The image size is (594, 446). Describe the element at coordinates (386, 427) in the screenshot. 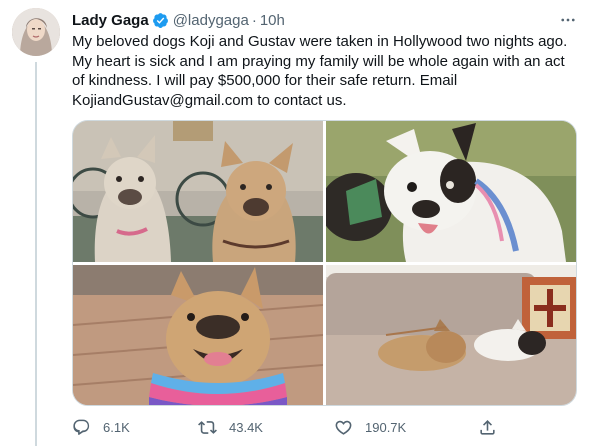

I see `like-count: 190.7K` at that location.